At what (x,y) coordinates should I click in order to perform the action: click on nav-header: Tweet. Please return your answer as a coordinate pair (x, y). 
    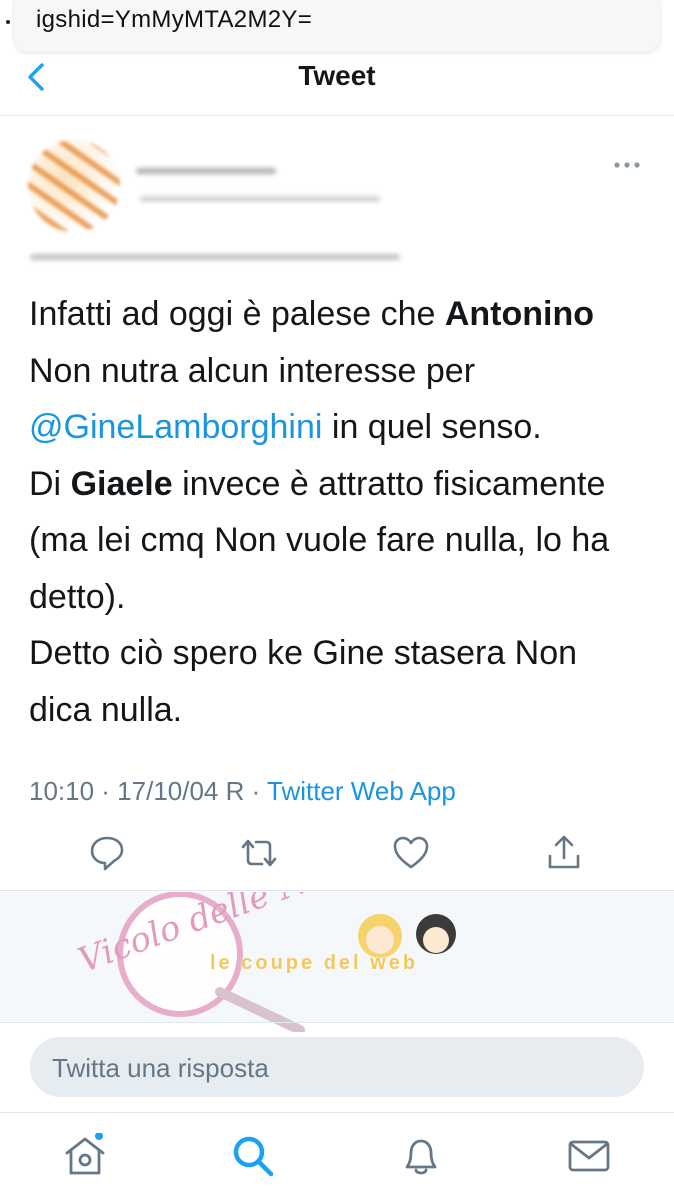
    Looking at the image, I should click on (337, 84).